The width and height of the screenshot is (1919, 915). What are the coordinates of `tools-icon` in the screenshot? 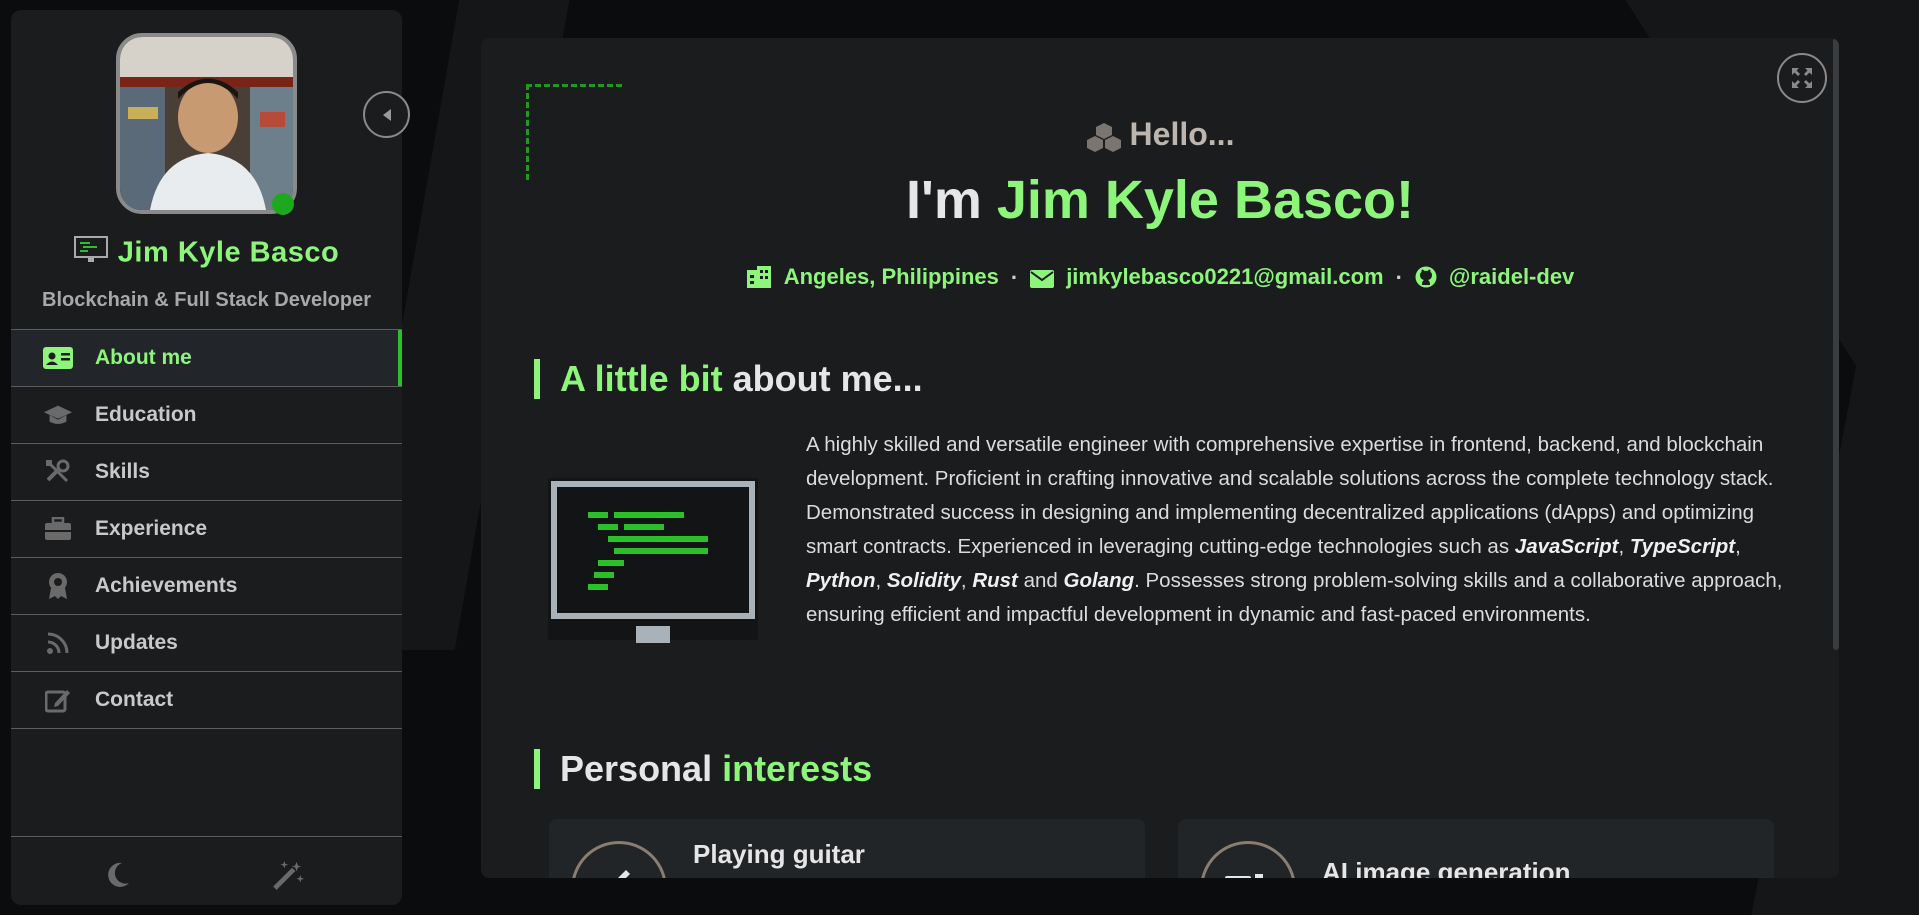 It's located at (58, 472).